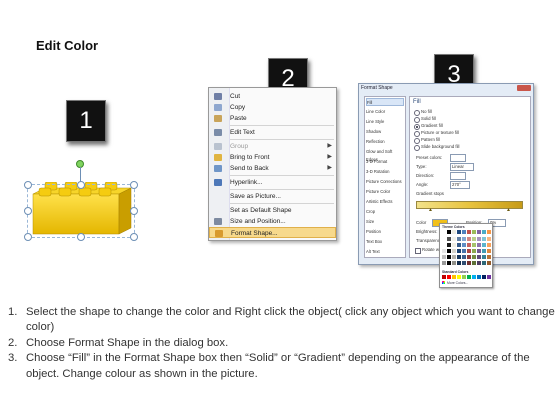 This screenshot has width=560, height=420. What do you see at coordinates (385, 112) in the screenshot?
I see `category-line-color: Line Color` at bounding box center [385, 112].